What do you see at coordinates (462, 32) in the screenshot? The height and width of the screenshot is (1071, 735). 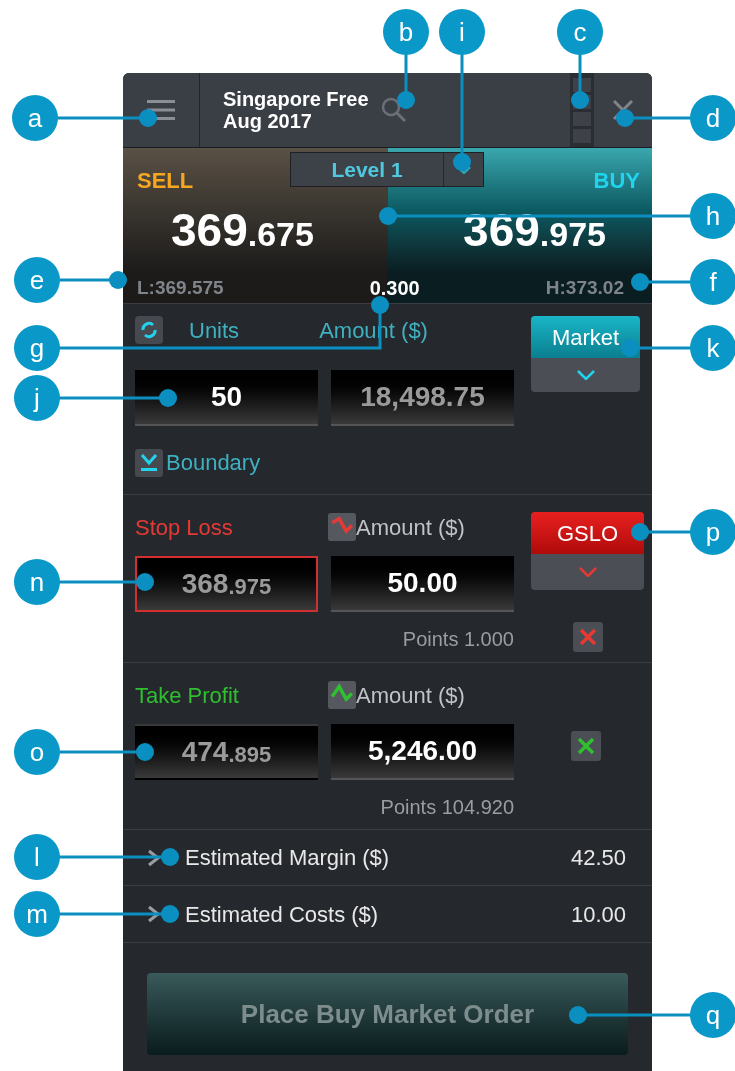 I see `callout-marker: i` at bounding box center [462, 32].